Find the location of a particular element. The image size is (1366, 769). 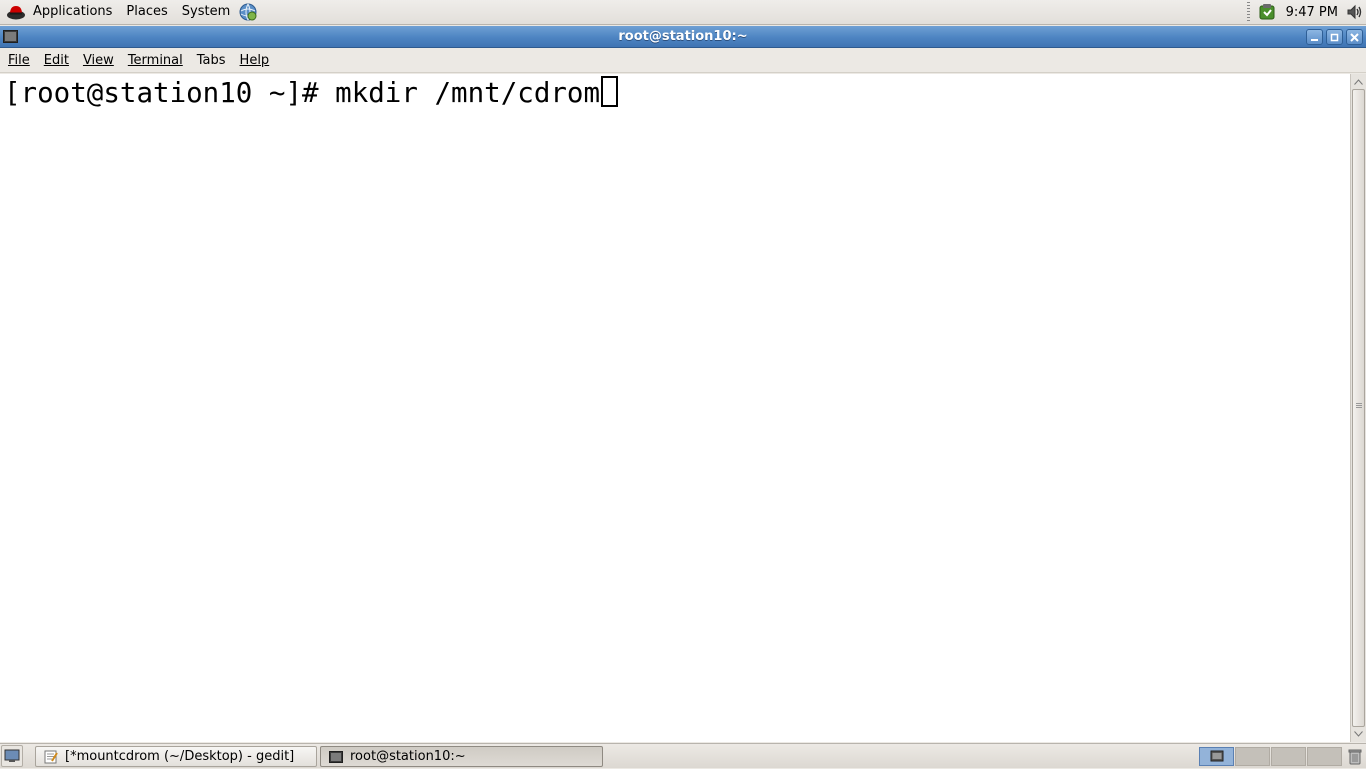

terminal-menubar: File Edit View Terminal Tabs Help is located at coordinates (683, 61).